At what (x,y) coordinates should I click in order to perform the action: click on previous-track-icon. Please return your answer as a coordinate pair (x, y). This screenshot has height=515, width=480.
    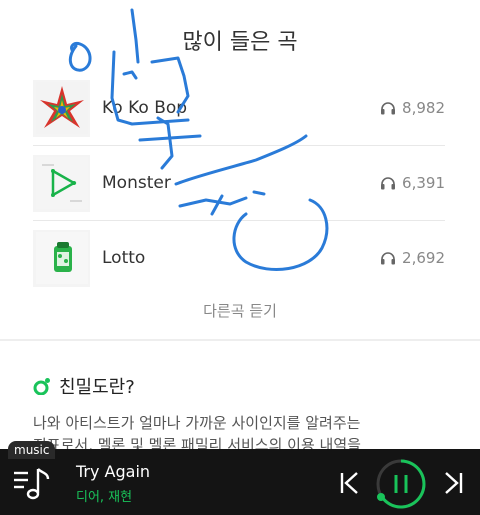
    Looking at the image, I should click on (350, 483).